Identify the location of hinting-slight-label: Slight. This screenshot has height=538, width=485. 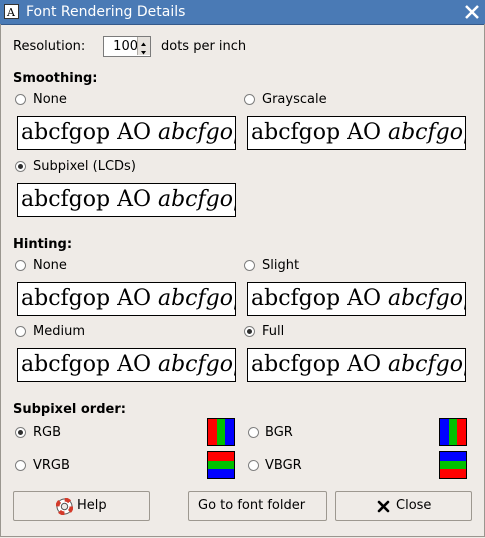
(280, 265).